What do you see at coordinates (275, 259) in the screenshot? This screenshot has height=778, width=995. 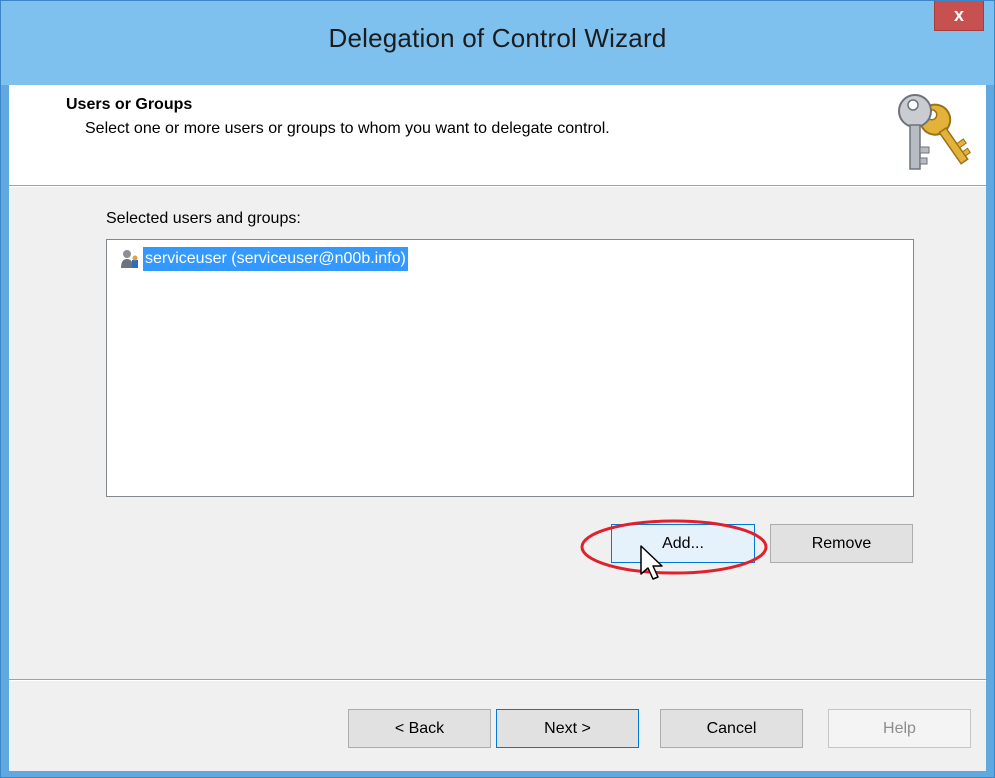 I see `list-item-label: serviceuser (serviceuser@n00b.info)` at bounding box center [275, 259].